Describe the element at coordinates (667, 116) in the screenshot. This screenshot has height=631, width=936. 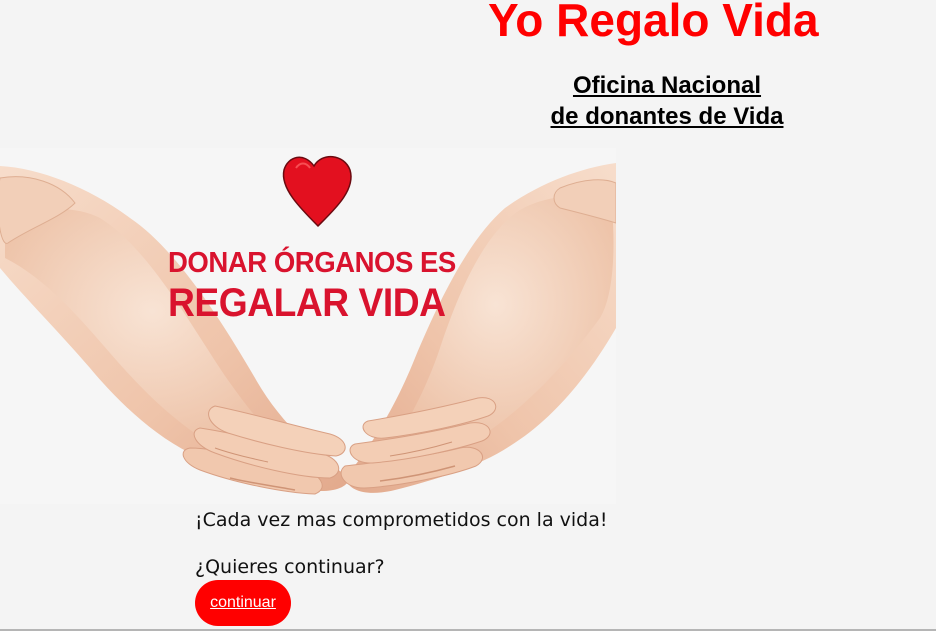
I see `subtitle-line-2: de donantes de Vida` at that location.